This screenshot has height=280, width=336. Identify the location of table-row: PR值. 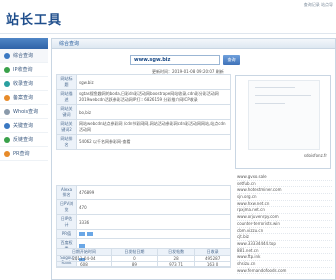
(143, 234).